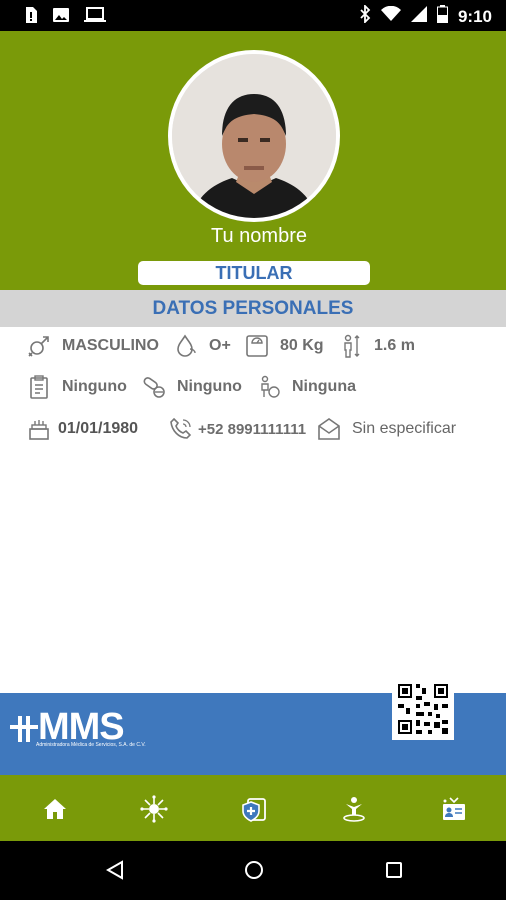  I want to click on gender-value: MASCULINO, so click(110, 345).